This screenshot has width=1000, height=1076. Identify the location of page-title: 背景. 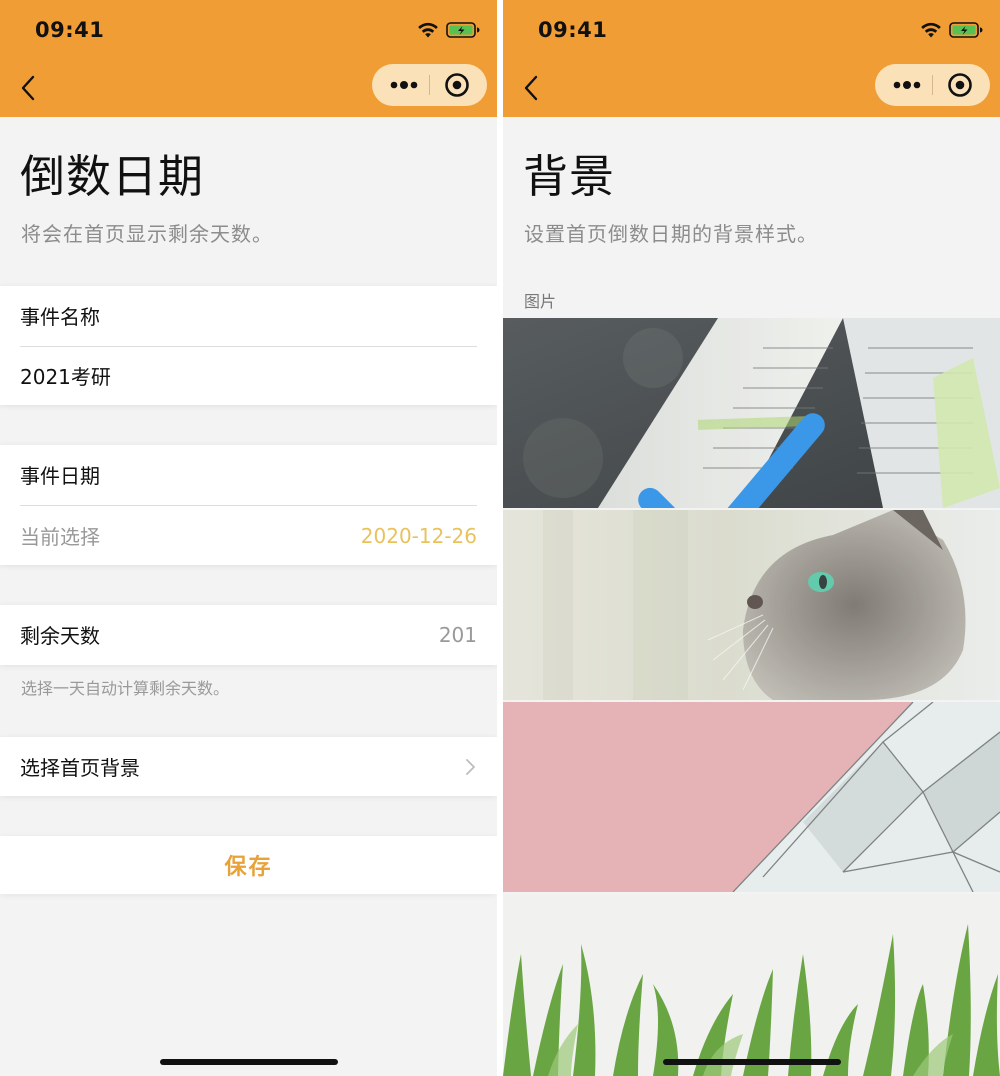
(569, 176).